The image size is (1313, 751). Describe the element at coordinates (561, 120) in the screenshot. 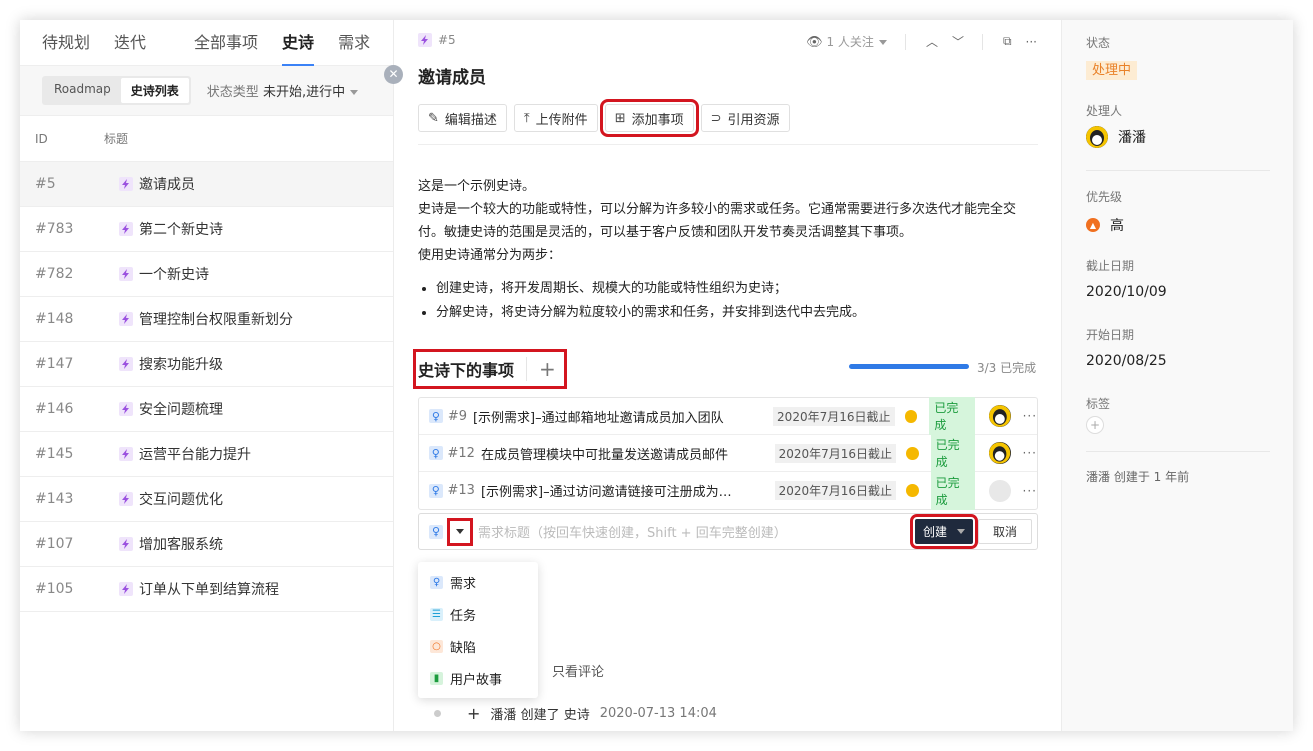

I see `upload-attachment-label: 上传附件` at that location.